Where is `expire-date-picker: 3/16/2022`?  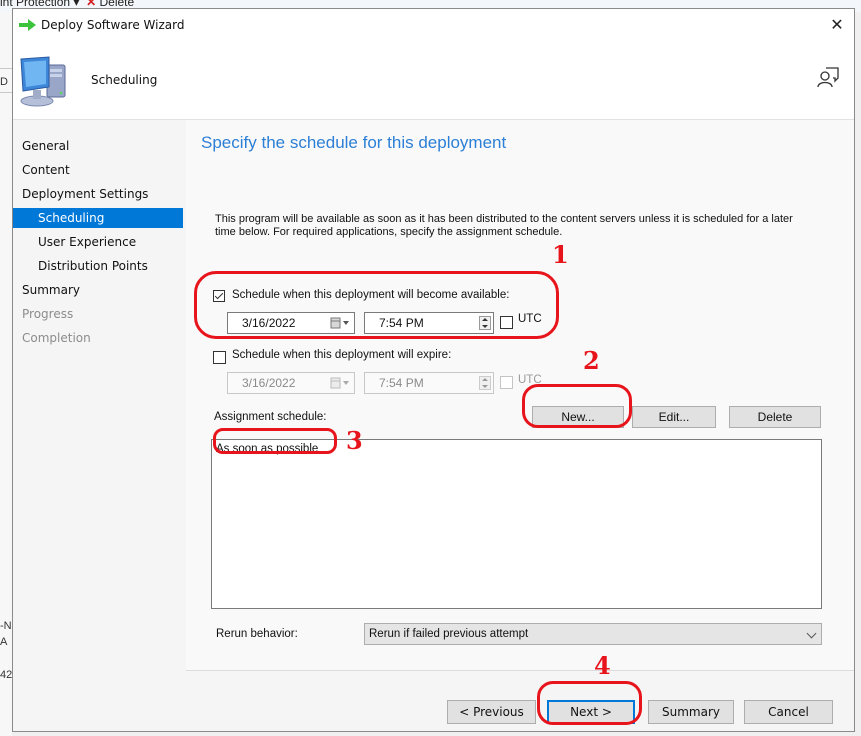
expire-date-picker: 3/16/2022 is located at coordinates (291, 383).